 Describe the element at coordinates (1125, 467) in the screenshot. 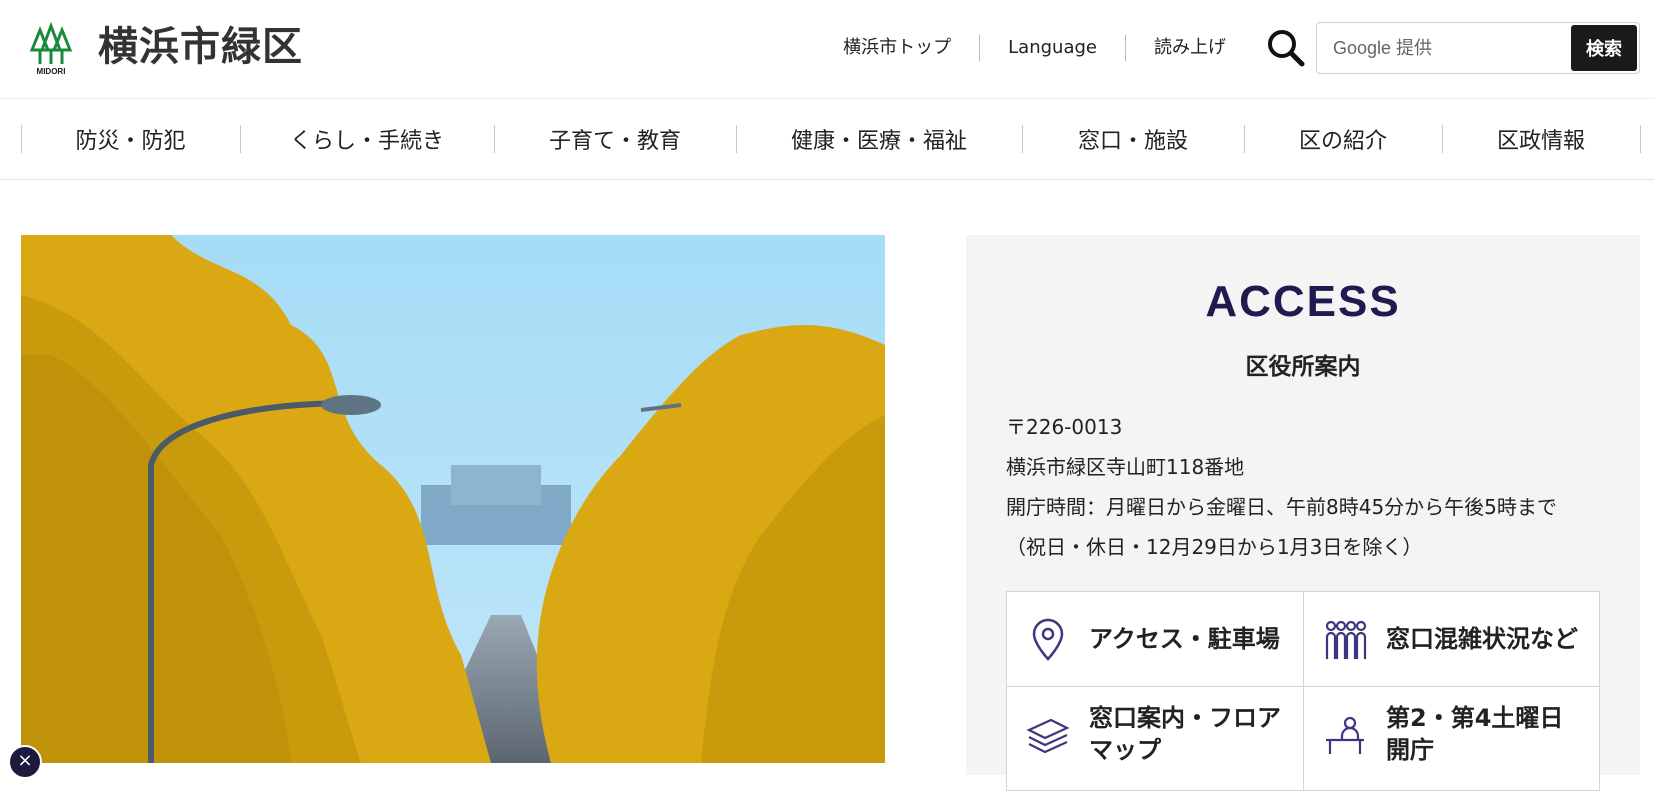

I see `address: 横浜市緑区寺山町118番地` at that location.